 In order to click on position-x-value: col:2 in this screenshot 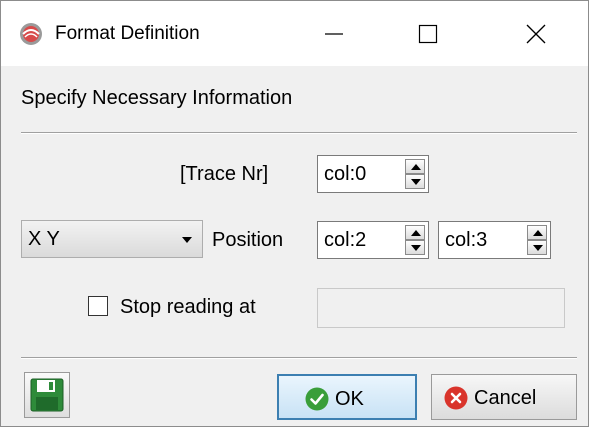, I will do `click(345, 240)`.